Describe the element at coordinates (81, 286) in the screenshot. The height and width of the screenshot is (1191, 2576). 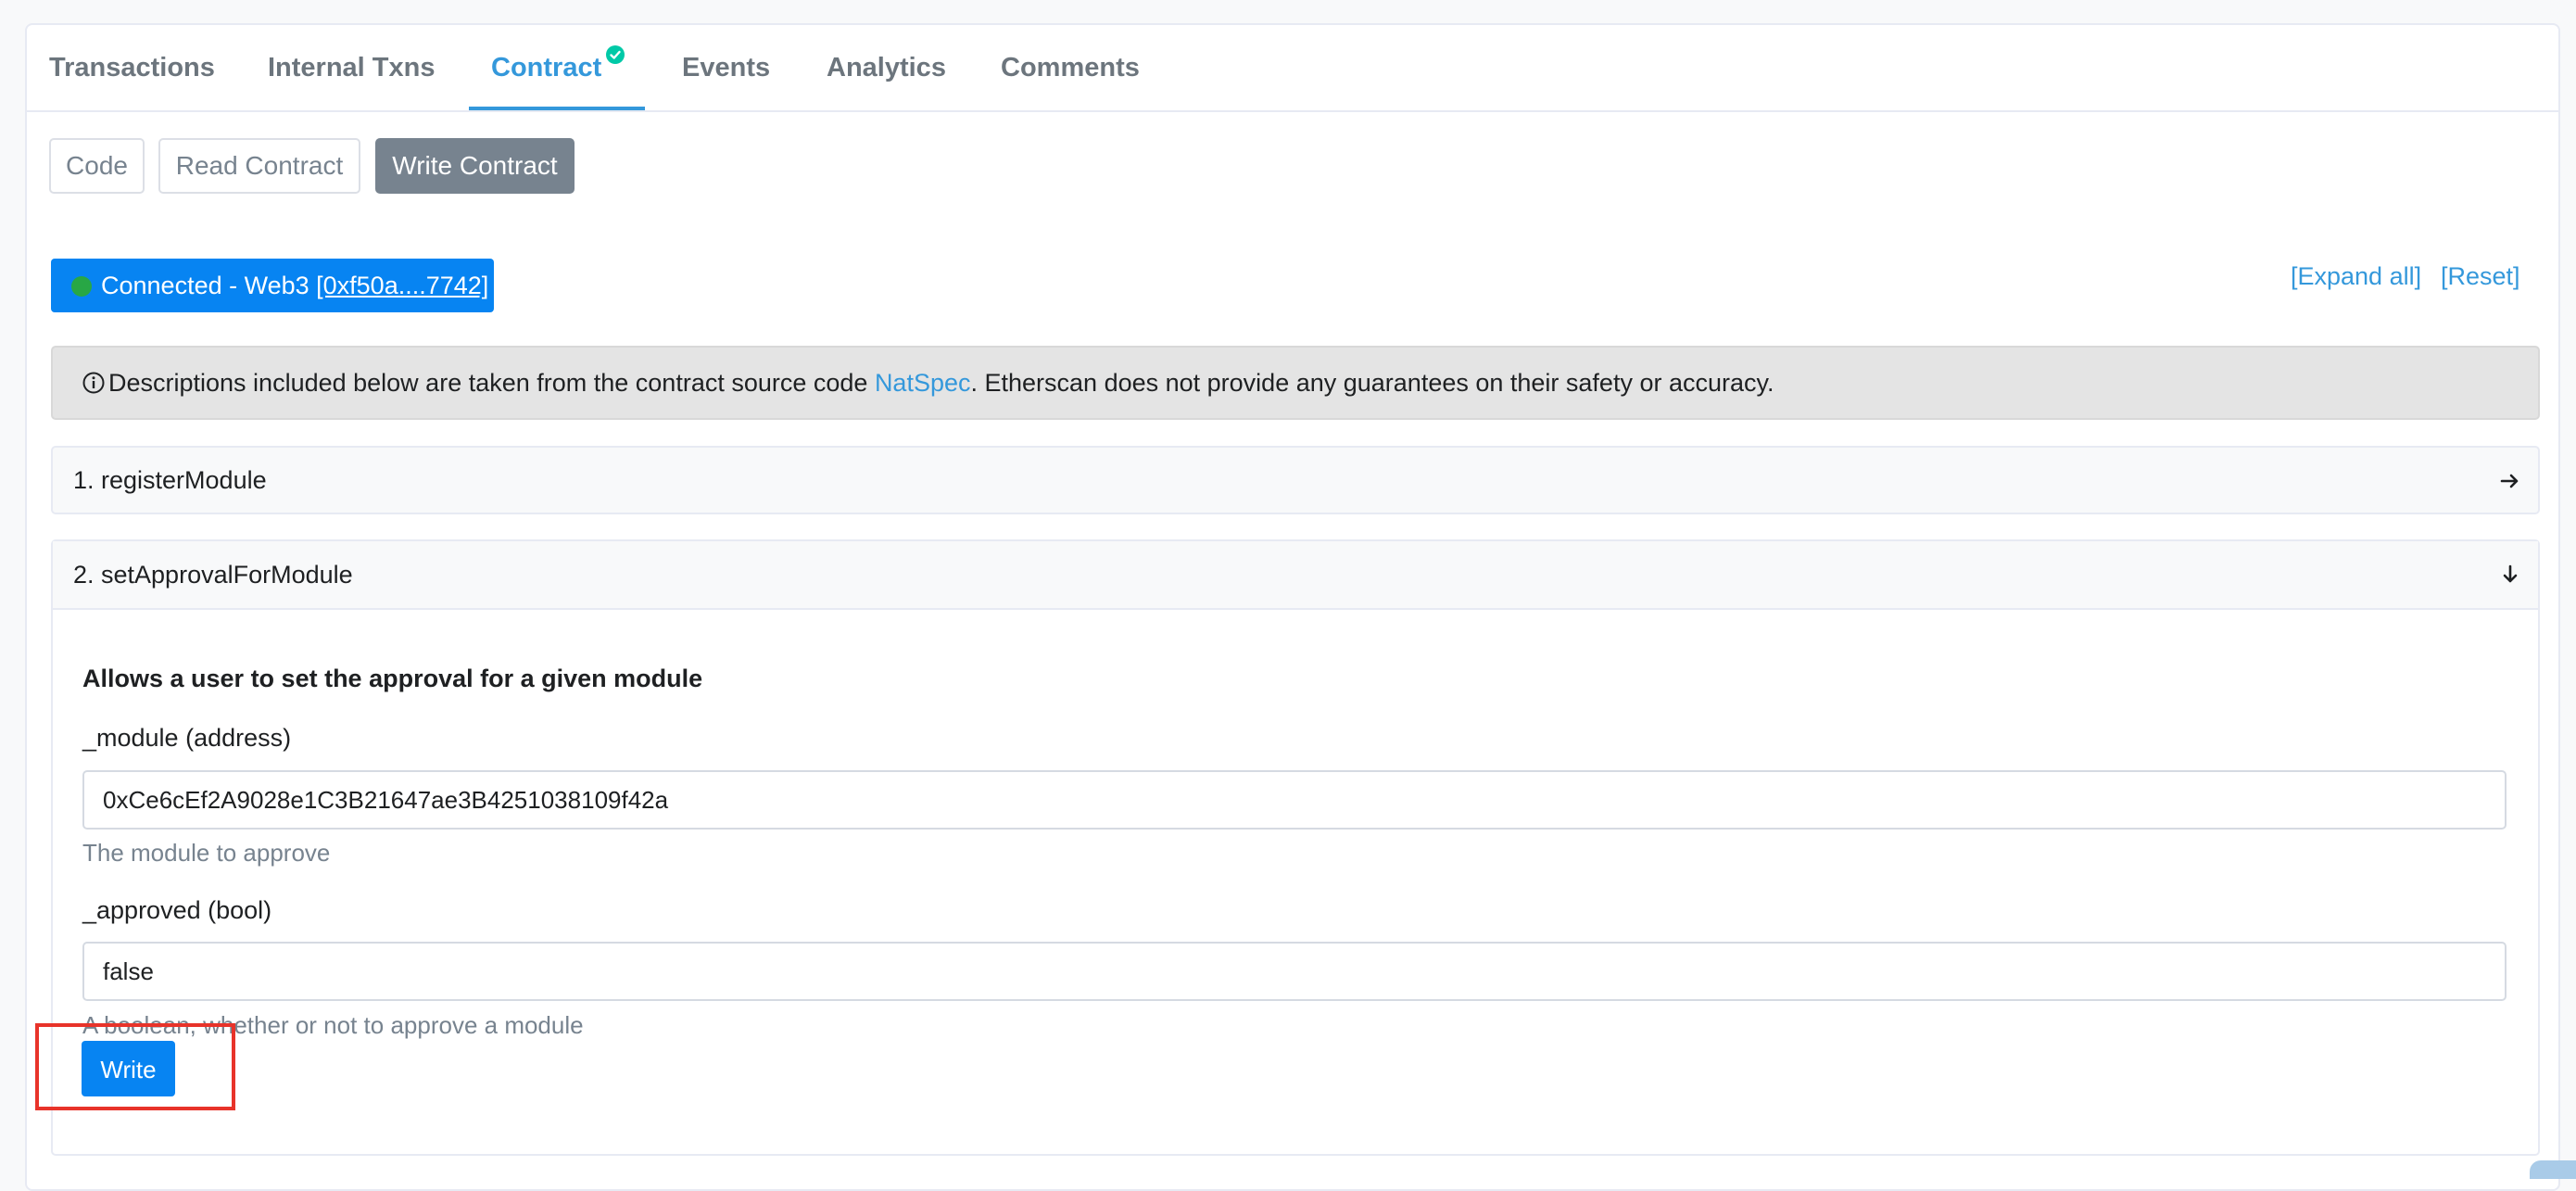
I see `connection-status-dot-icon` at that location.